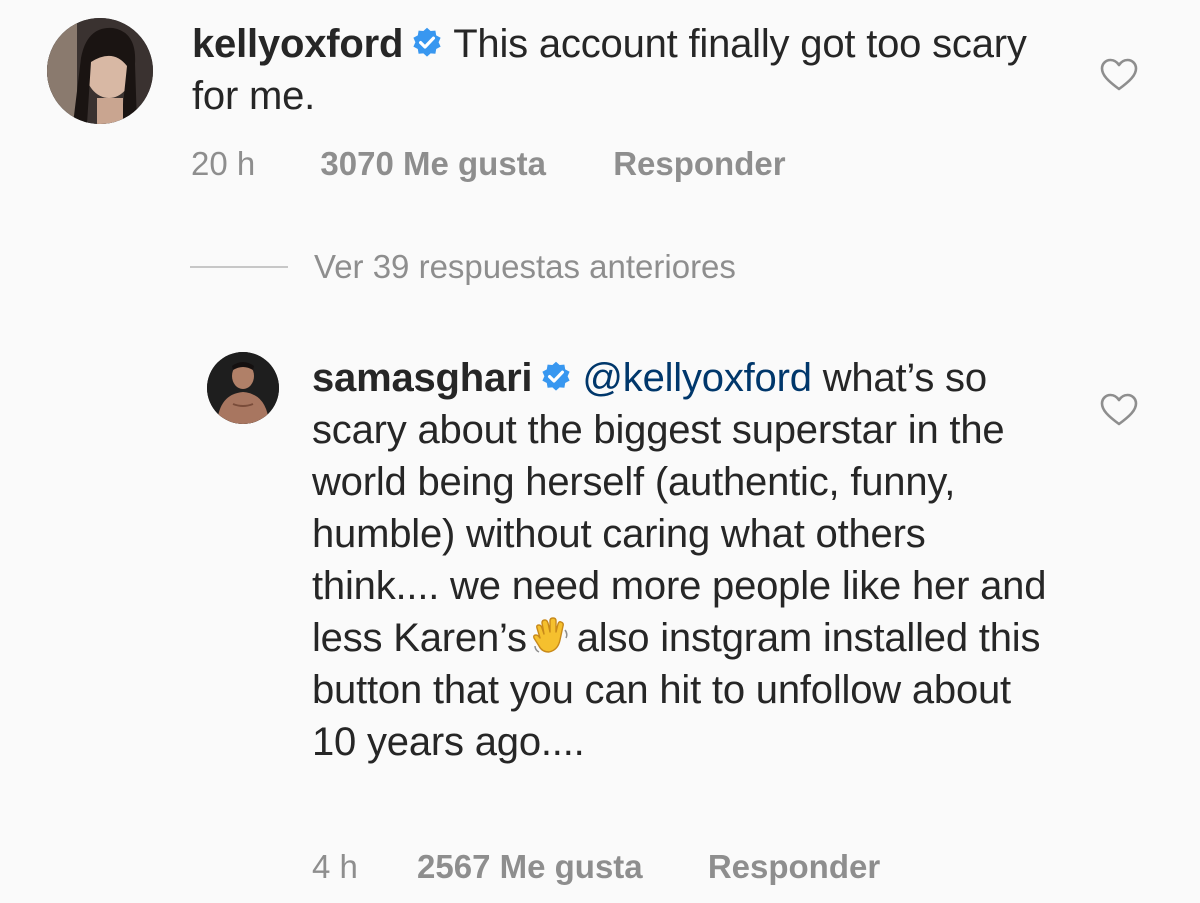 Image resolution: width=1200 pixels, height=903 pixels. I want to click on avatar-samasghari-icon, so click(243, 388).